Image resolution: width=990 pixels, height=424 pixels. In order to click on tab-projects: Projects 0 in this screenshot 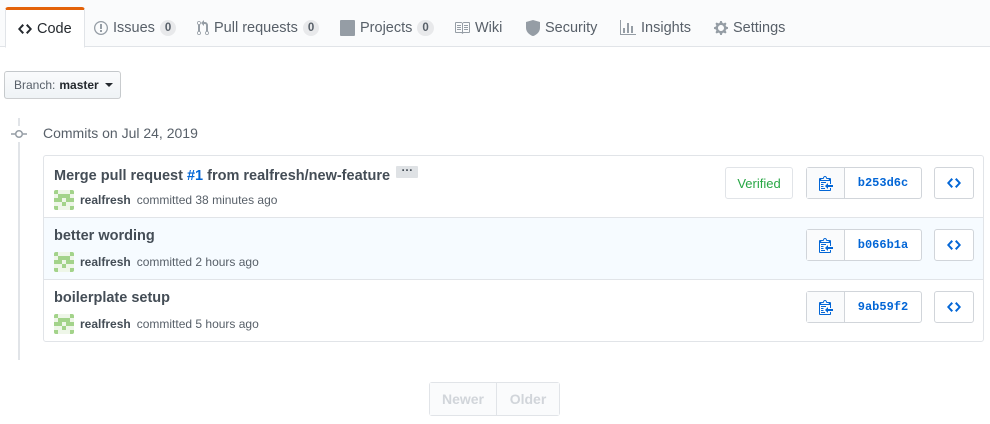, I will do `click(387, 27)`.